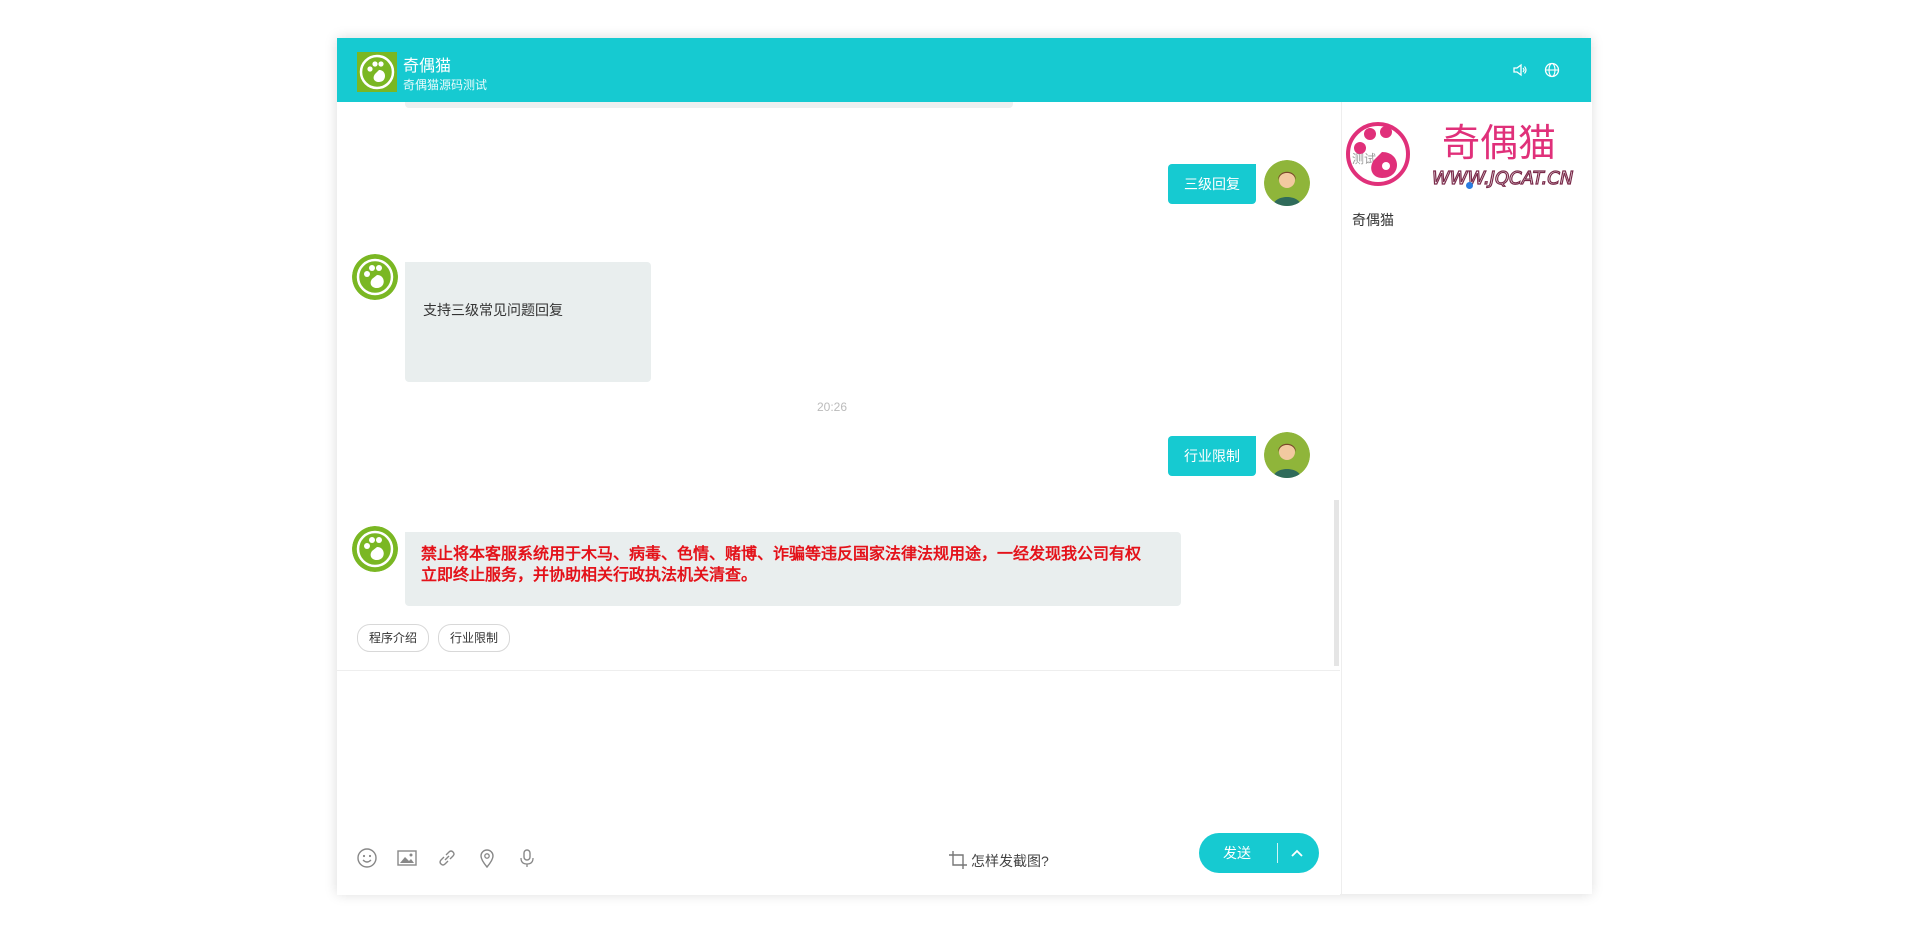  What do you see at coordinates (527, 858) in the screenshot?
I see `microphone-icon` at bounding box center [527, 858].